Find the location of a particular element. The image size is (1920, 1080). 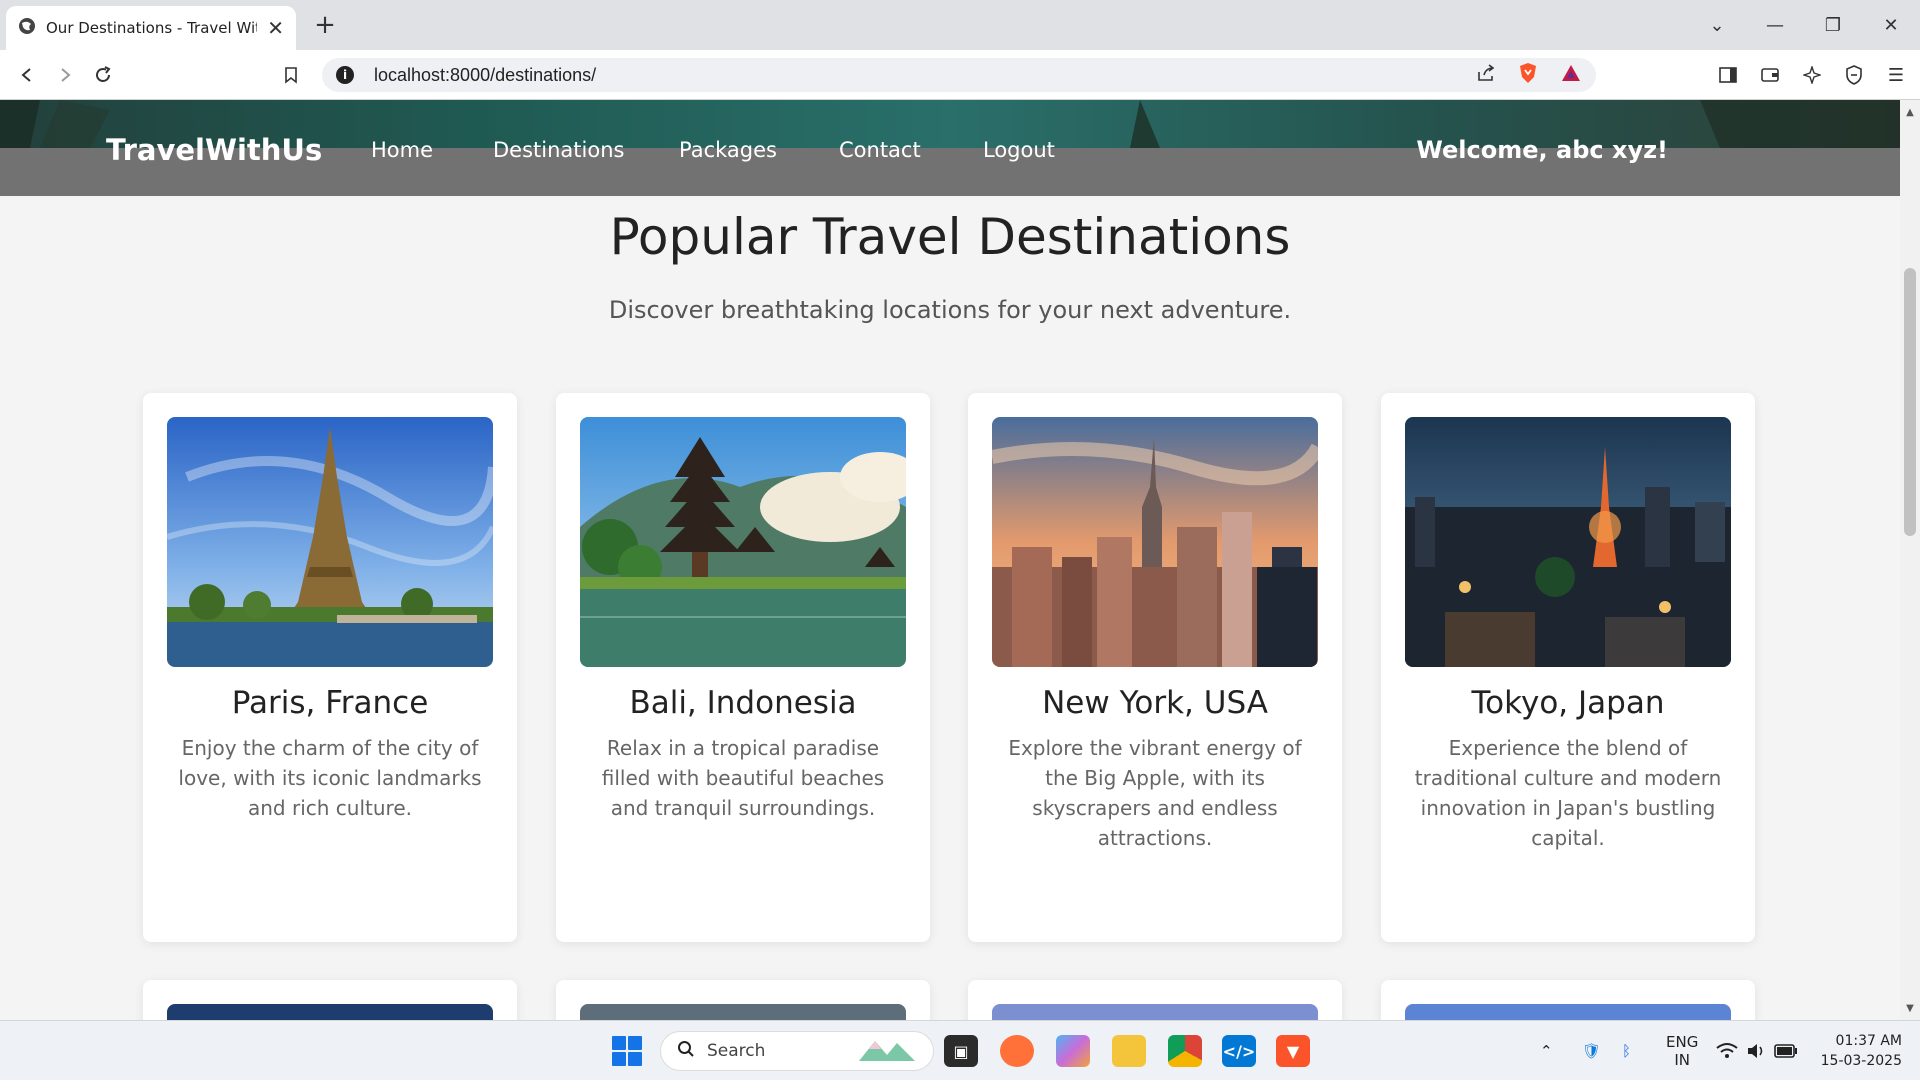

close-window-button: ✕ is located at coordinates (1891, 25).